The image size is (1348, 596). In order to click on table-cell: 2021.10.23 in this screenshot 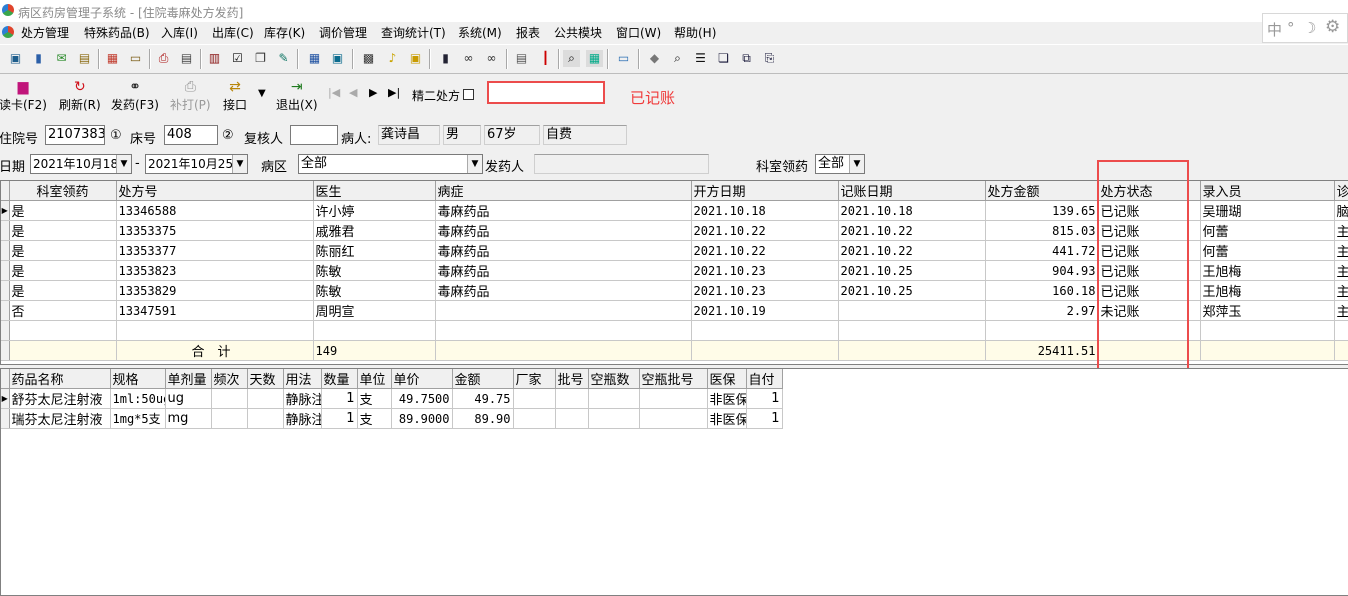, I will do `click(765, 270)`.